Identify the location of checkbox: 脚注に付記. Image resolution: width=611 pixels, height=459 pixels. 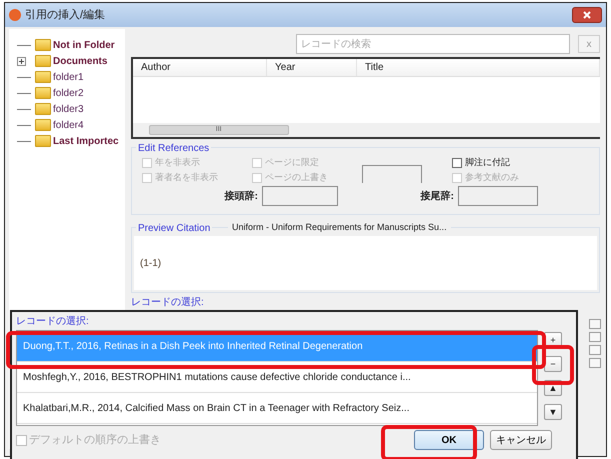
(502, 162).